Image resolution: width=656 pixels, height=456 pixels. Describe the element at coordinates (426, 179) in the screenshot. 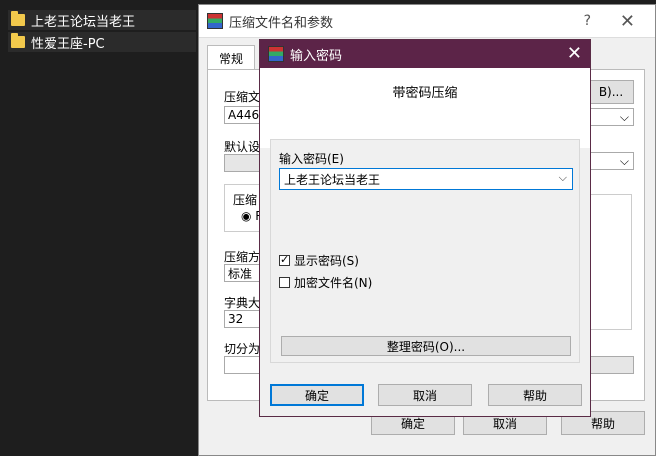

I see `password-input: 上老王论坛当老王 ⌵` at that location.